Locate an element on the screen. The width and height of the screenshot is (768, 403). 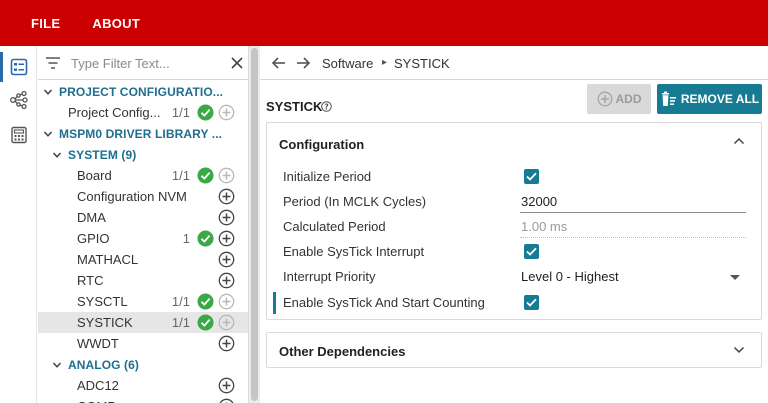
period-input: 32000 is located at coordinates (633, 202).